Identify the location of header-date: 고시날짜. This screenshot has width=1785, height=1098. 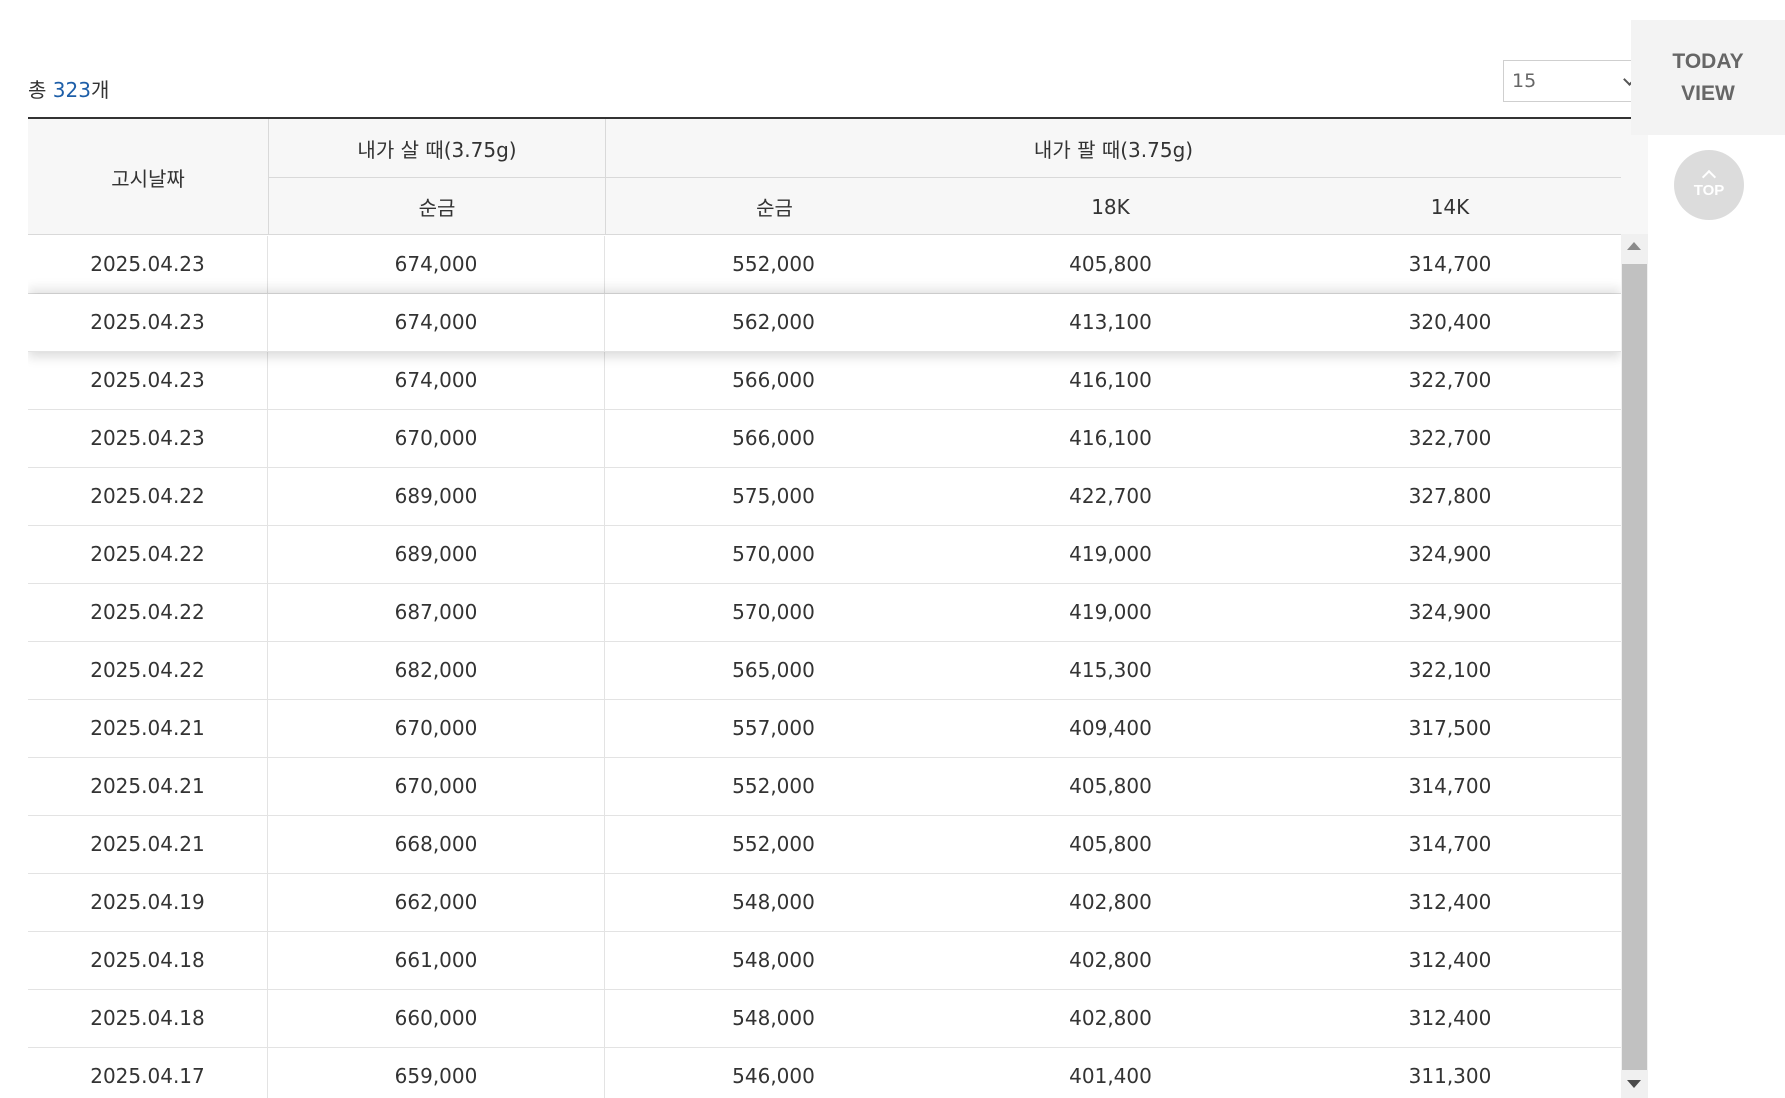
(148, 178).